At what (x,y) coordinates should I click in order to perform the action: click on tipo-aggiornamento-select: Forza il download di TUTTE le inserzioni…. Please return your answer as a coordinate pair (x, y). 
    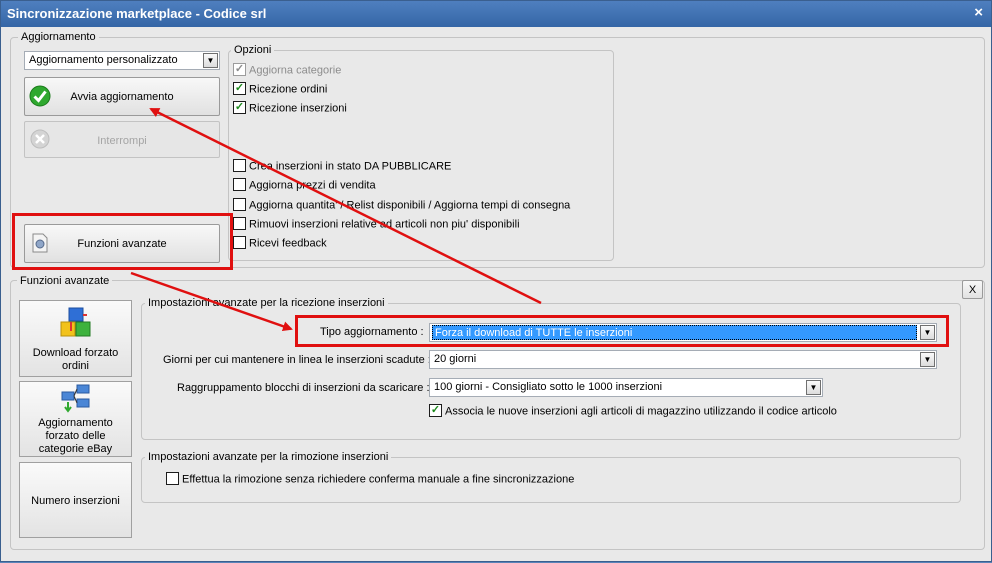
    Looking at the image, I should click on (683, 332).